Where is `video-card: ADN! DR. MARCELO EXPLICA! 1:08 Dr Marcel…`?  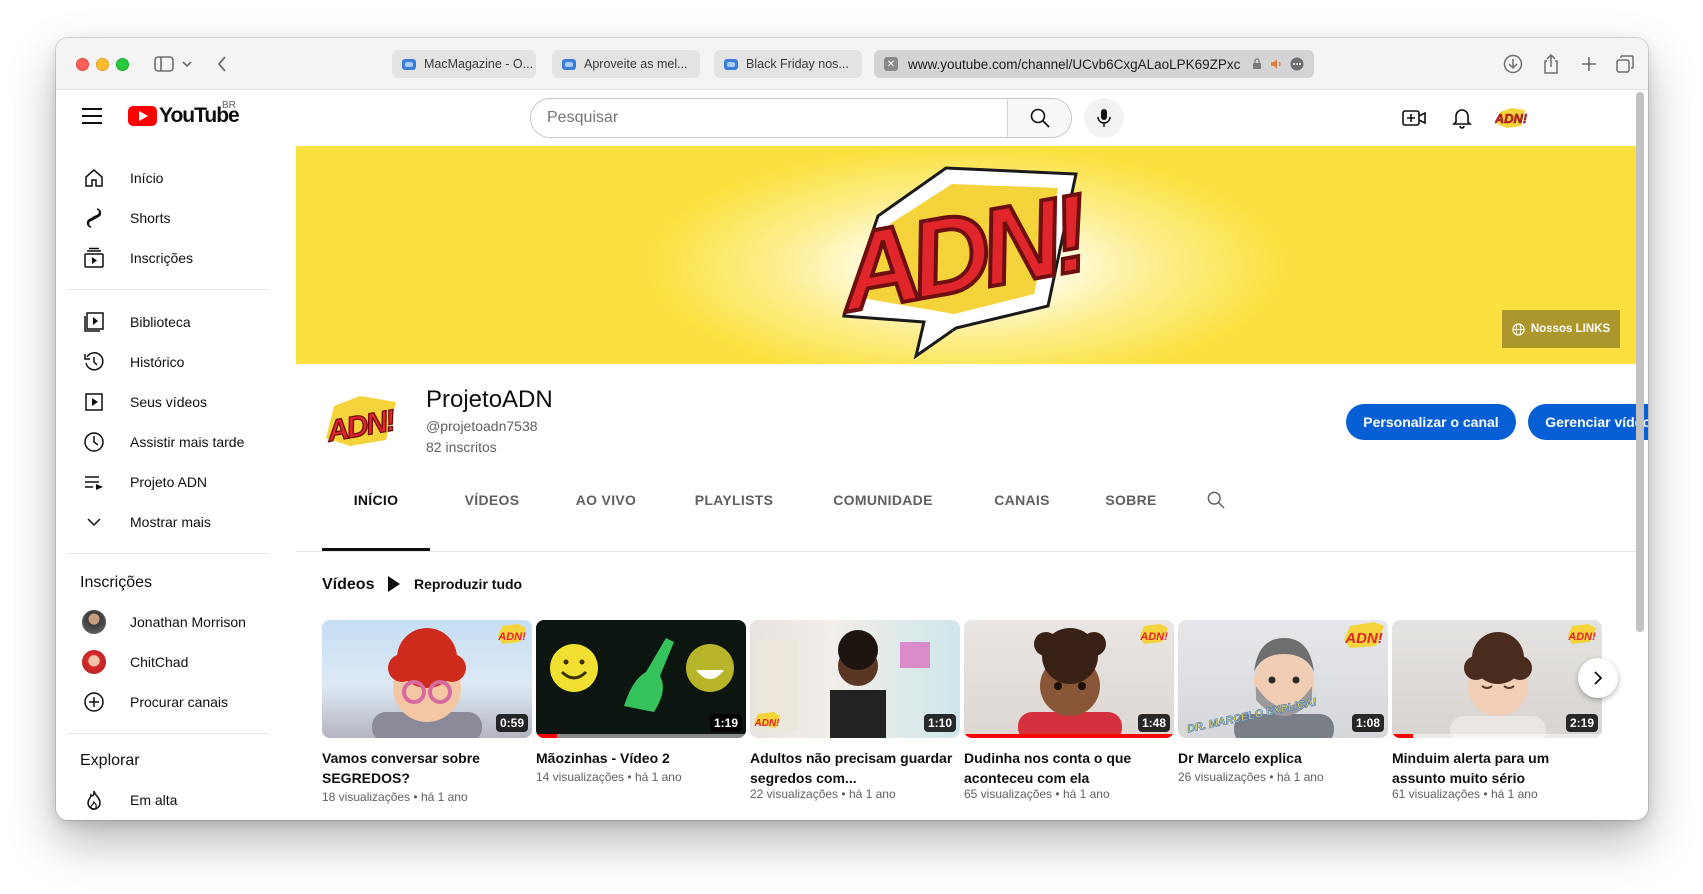
video-card: ADN! DR. MARCELO EXPLICA! 1:08 Dr Marcel… is located at coordinates (1283, 702).